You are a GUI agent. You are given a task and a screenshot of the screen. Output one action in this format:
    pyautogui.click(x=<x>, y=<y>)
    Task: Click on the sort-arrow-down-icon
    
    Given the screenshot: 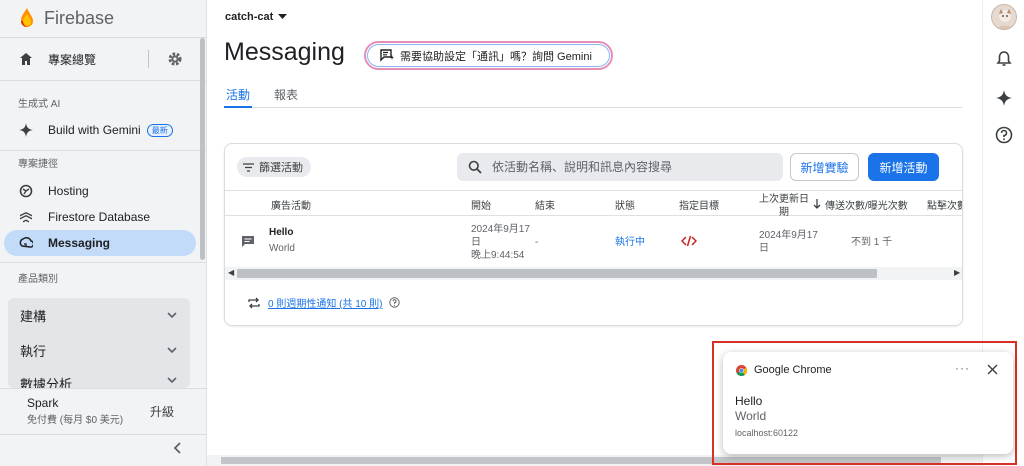 What is the action you would take?
    pyautogui.click(x=817, y=204)
    